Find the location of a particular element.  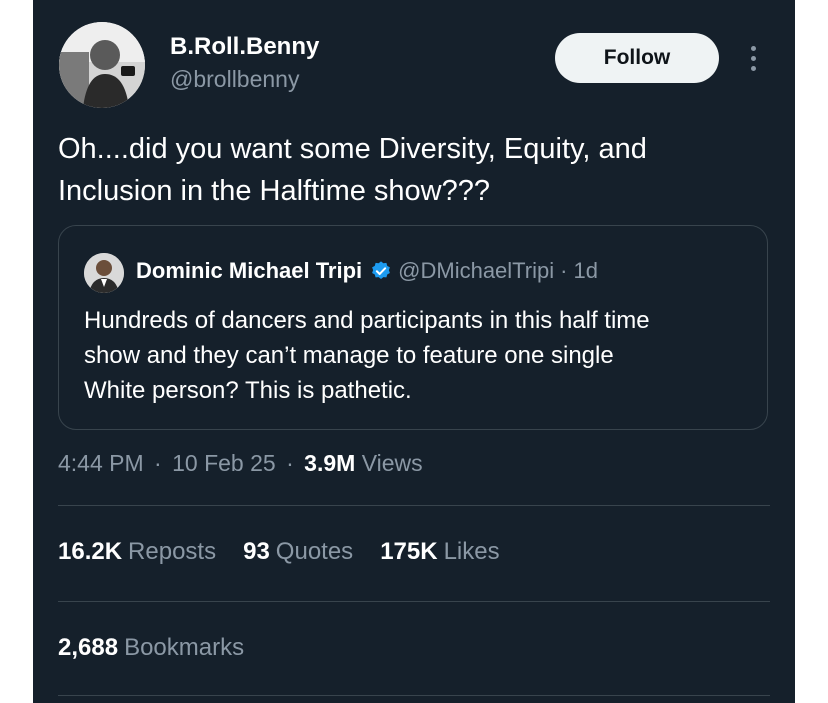

author-avatar is located at coordinates (102, 65).